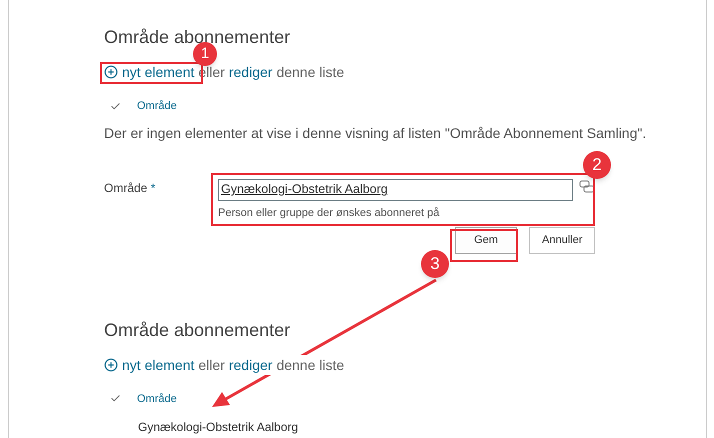 The height and width of the screenshot is (438, 714). What do you see at coordinates (211, 365) in the screenshot?
I see `or-text: eller` at bounding box center [211, 365].